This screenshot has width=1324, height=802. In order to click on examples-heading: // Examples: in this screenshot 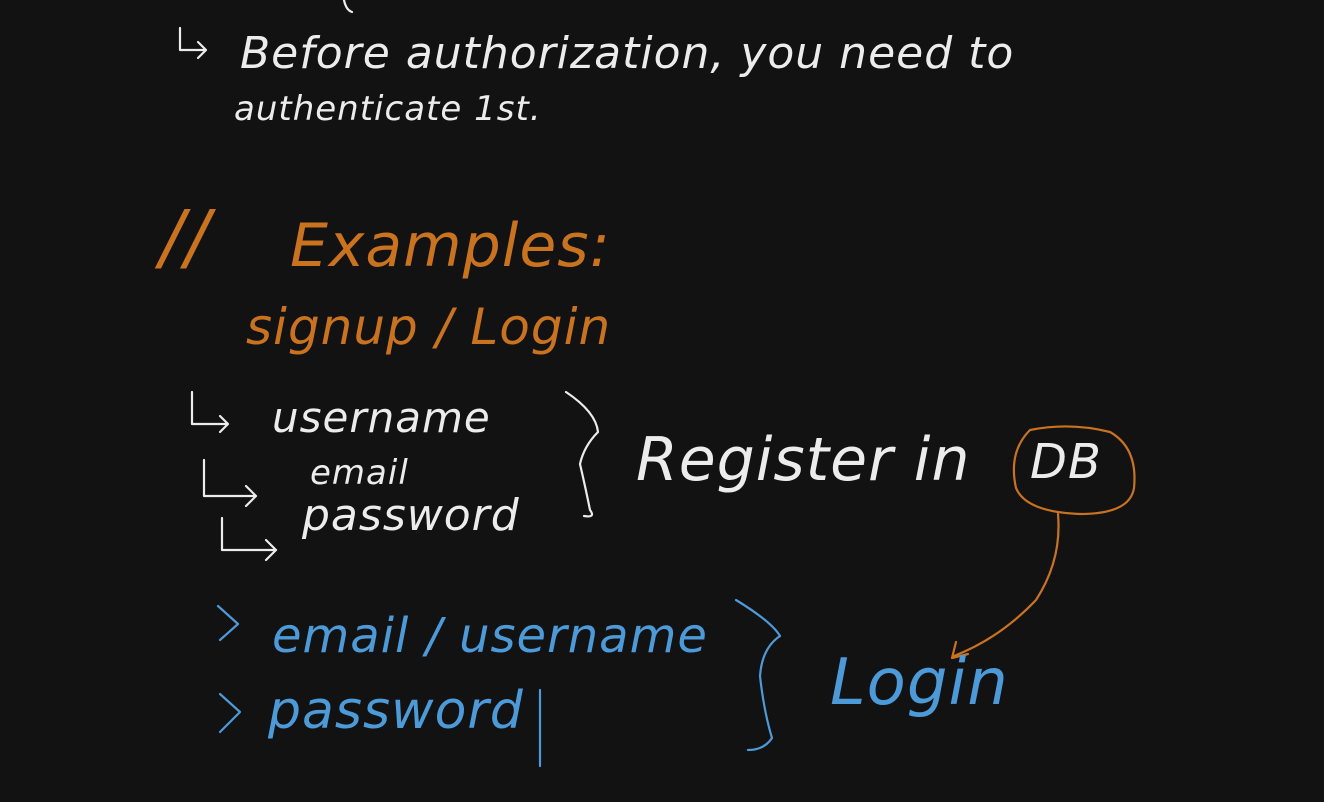, I will do `click(382, 238)`.